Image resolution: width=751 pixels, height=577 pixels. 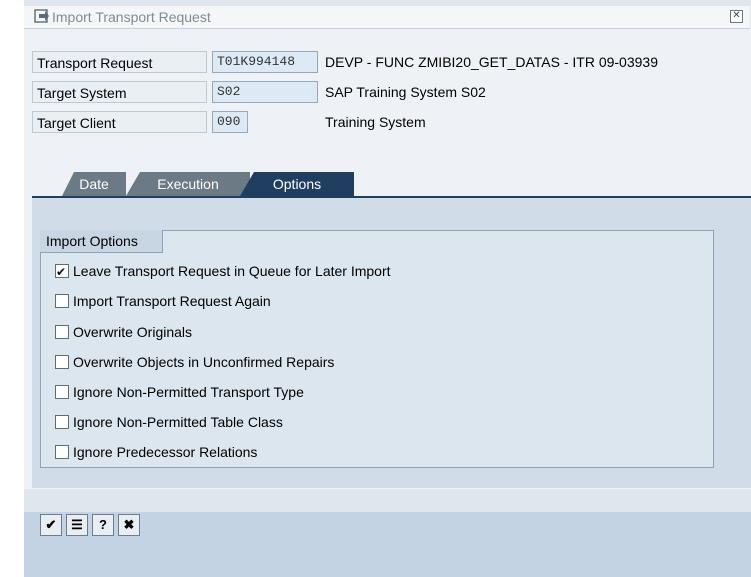 What do you see at coordinates (188, 392) in the screenshot?
I see `option-label: Ignore Non-Permitted Transport Type` at bounding box center [188, 392].